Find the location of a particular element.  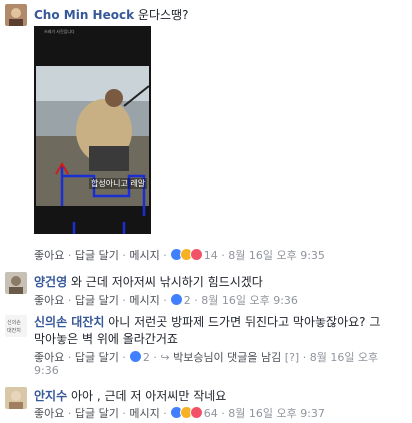

timestamp-cont: 9:36 is located at coordinates (46, 370).